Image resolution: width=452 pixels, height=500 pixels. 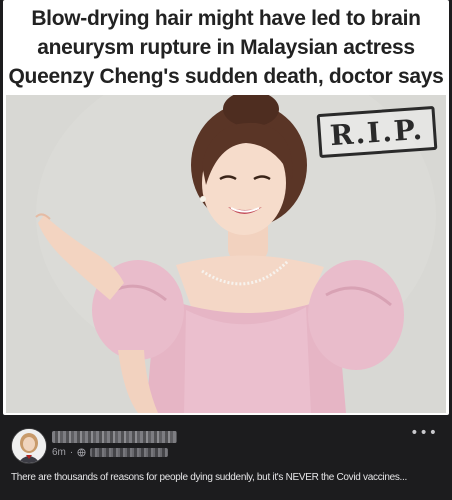 What do you see at coordinates (424, 433) in the screenshot?
I see `more-horizontal-icon: •••` at bounding box center [424, 433].